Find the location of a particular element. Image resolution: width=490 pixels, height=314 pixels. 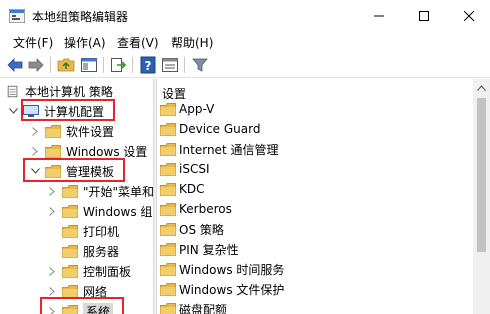

list-item: Internet 通信管理 is located at coordinates (219, 149).